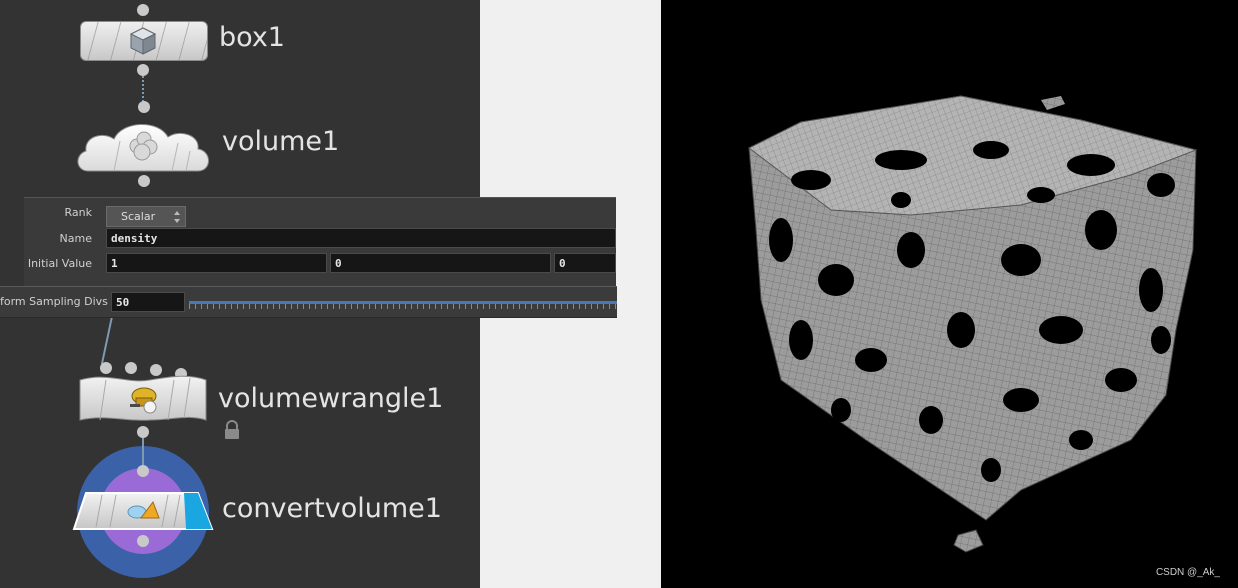  I want to click on initial-value-row: Initial Value 1 0 0, so click(320, 264).